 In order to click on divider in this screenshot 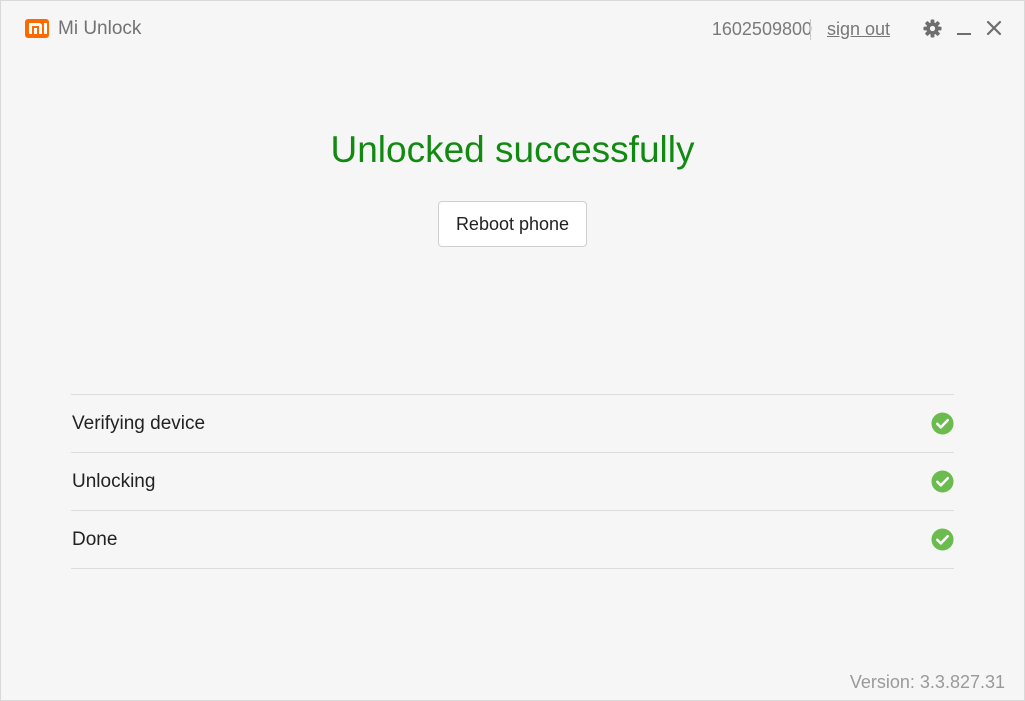, I will do `click(810, 29)`.